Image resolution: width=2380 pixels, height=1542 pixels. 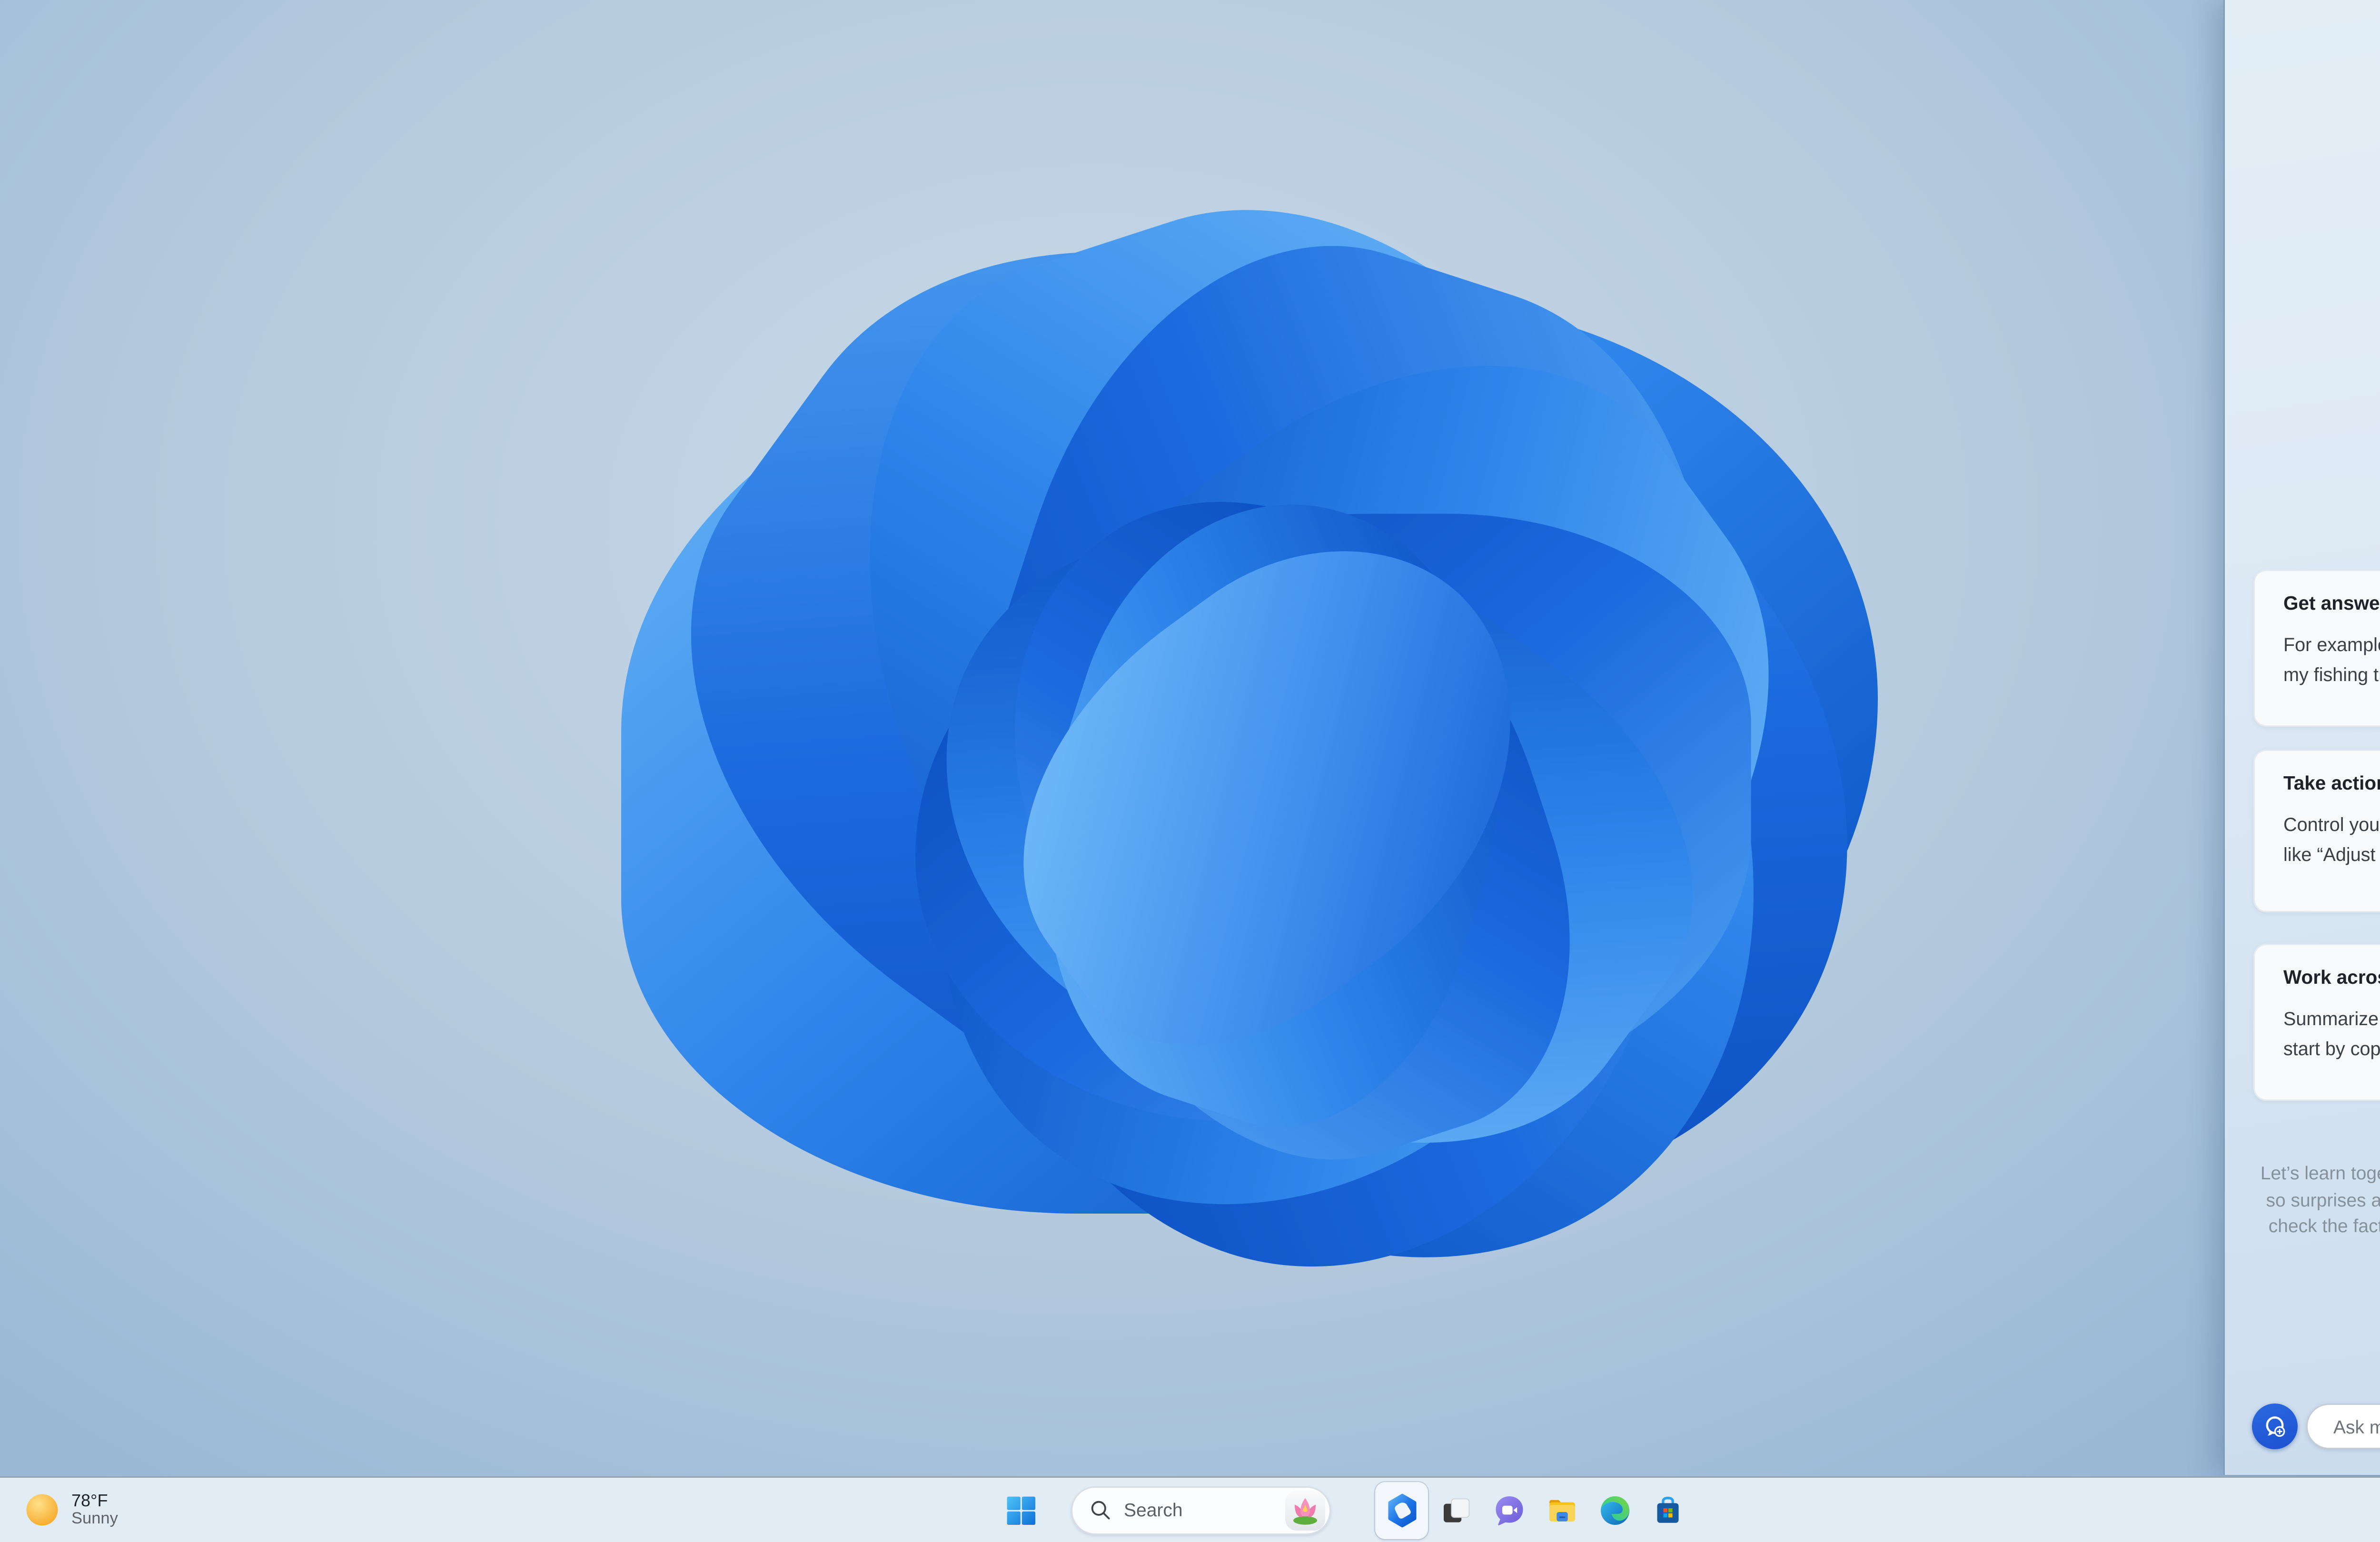 I want to click on taskbar-app-chat, so click(x=1508, y=1510).